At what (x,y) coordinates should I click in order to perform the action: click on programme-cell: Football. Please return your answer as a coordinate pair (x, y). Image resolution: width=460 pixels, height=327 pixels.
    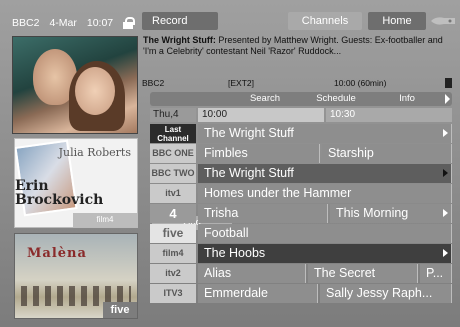
    Looking at the image, I should click on (325, 233).